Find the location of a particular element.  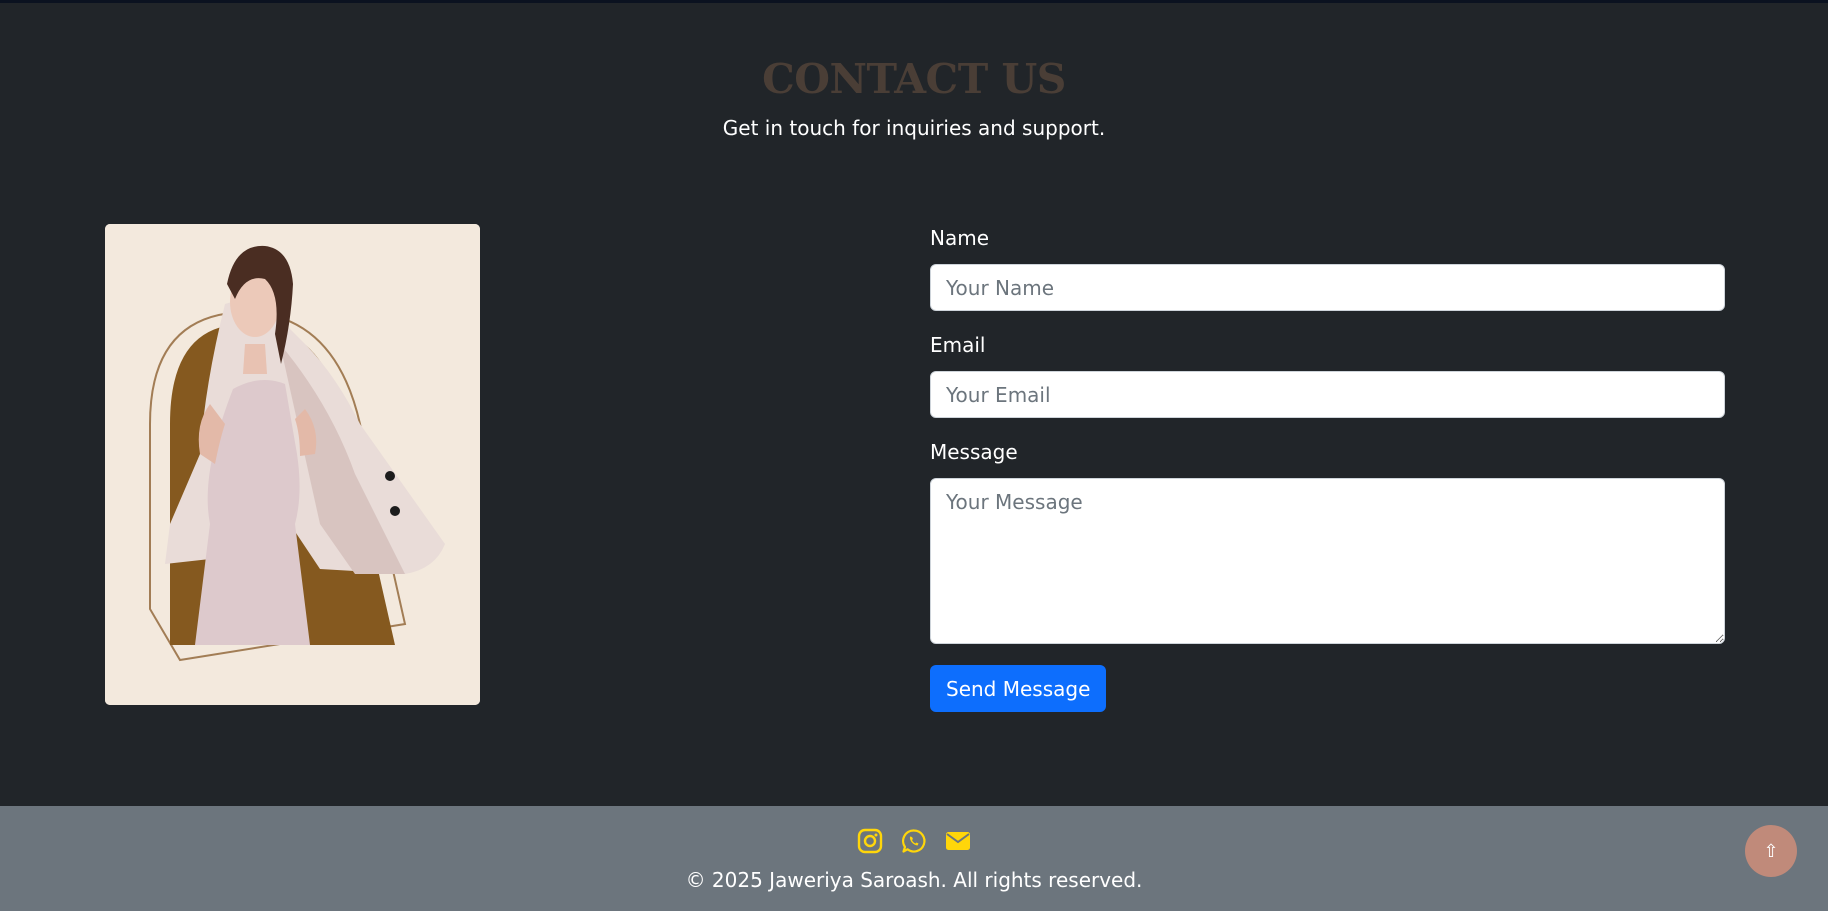

fashion-model-illustration is located at coordinates (292, 464).